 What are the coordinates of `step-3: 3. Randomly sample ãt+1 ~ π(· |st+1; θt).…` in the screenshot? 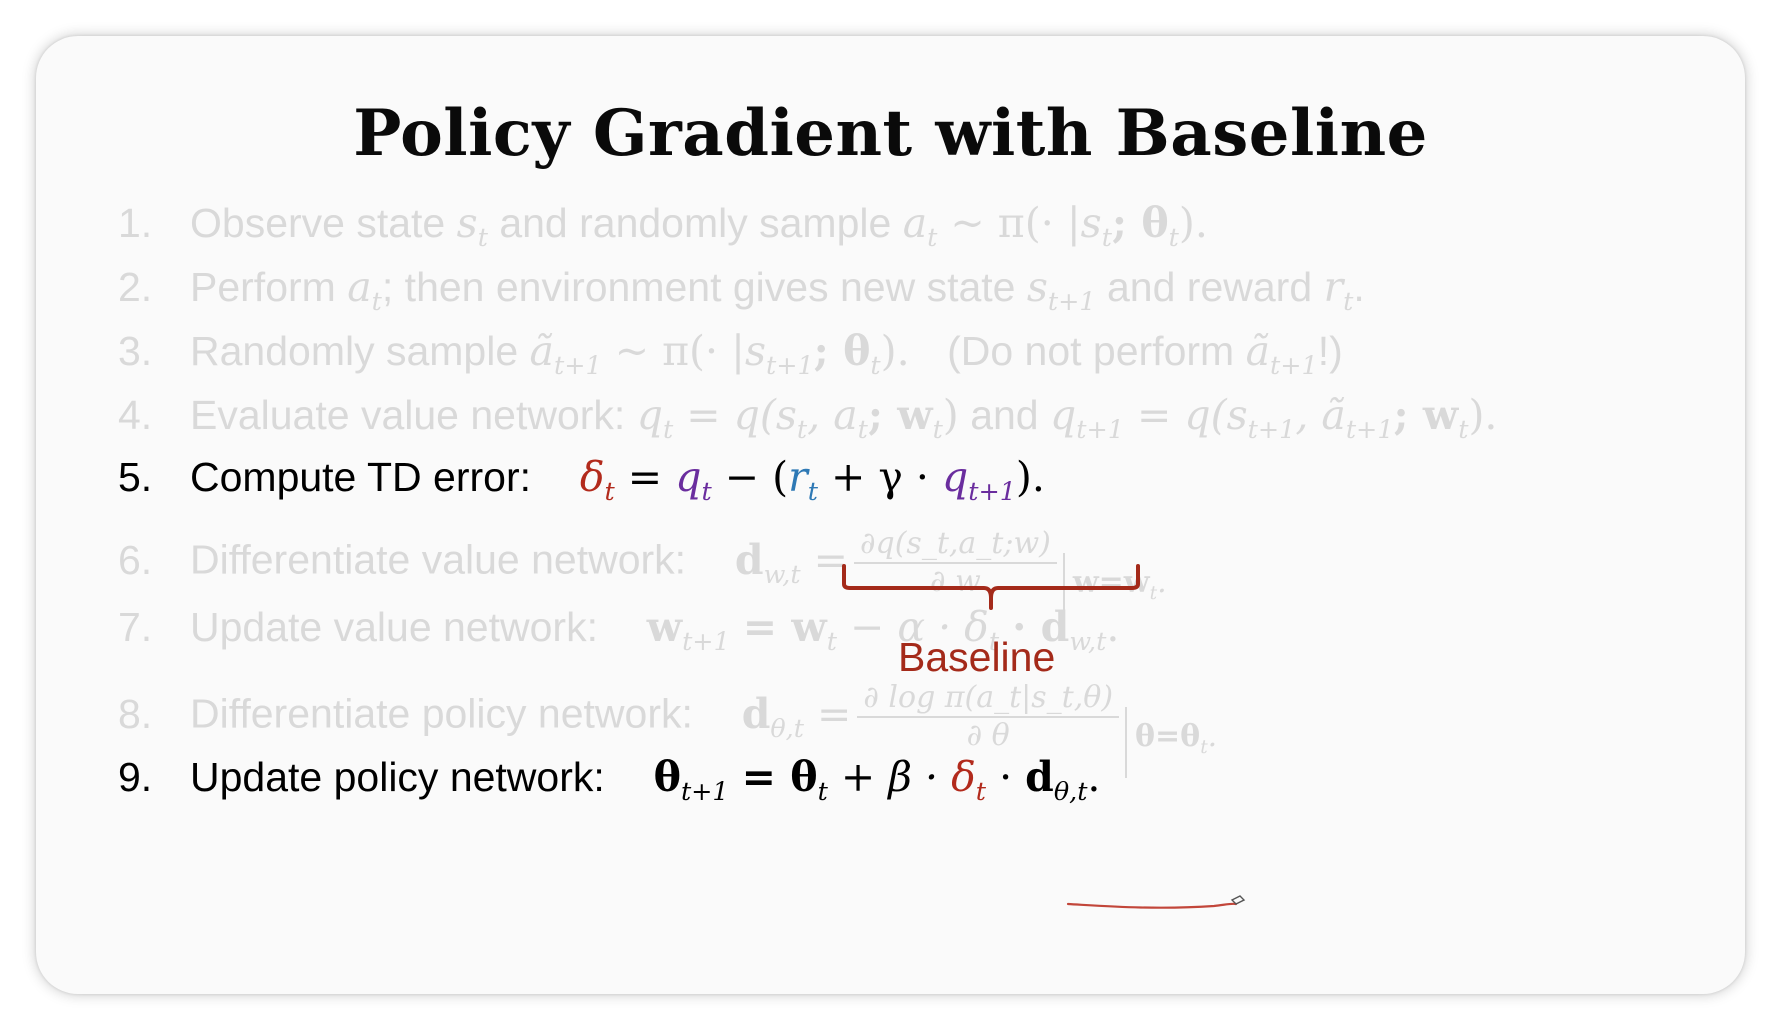 It's located at (730, 354).